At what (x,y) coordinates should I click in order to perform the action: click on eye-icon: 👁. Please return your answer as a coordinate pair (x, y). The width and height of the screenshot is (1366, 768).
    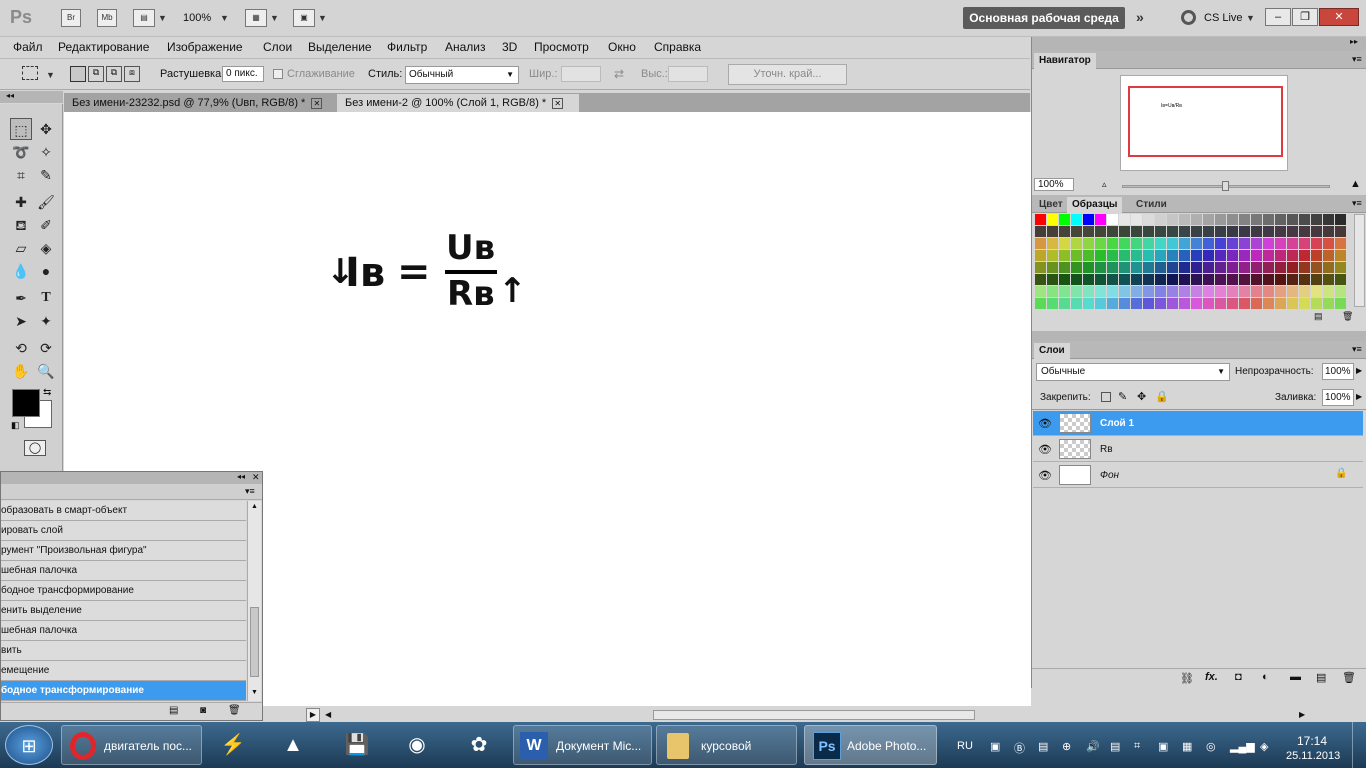
    Looking at the image, I should click on (1045, 475).